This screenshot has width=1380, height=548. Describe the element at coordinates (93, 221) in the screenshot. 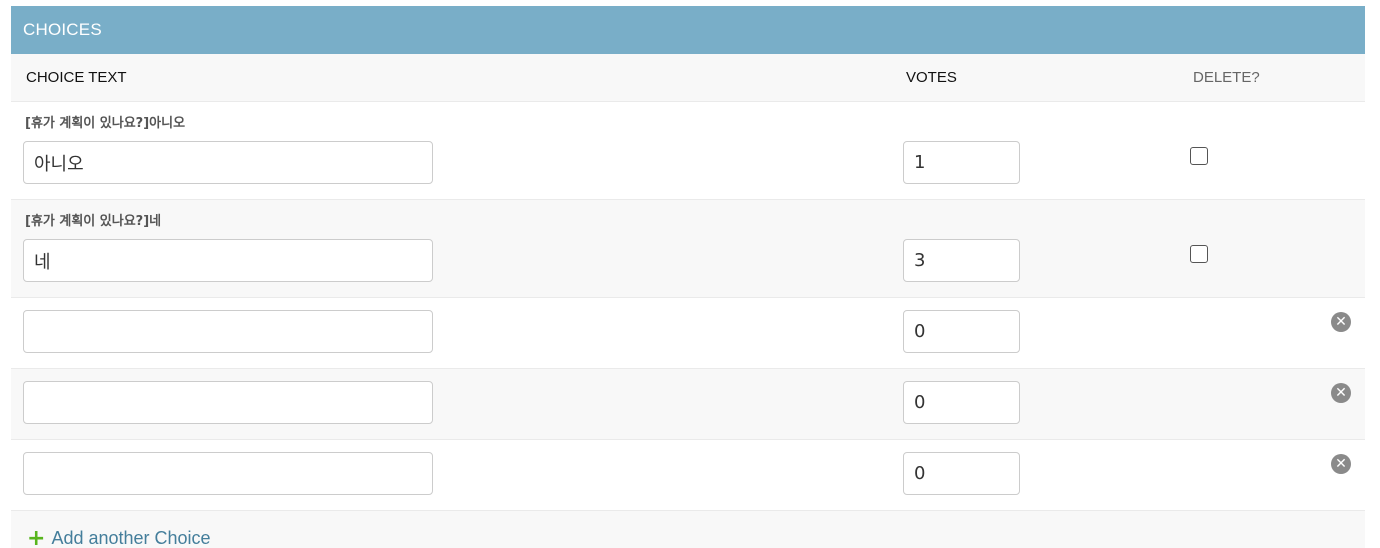

I see `original-label: [휴가 계획이 있나요?]네` at that location.